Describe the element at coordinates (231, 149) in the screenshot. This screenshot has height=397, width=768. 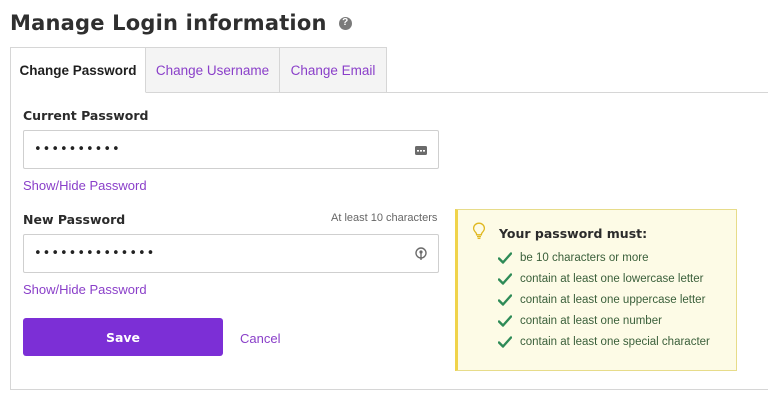
I see `current-password-field: ••••••••••` at that location.